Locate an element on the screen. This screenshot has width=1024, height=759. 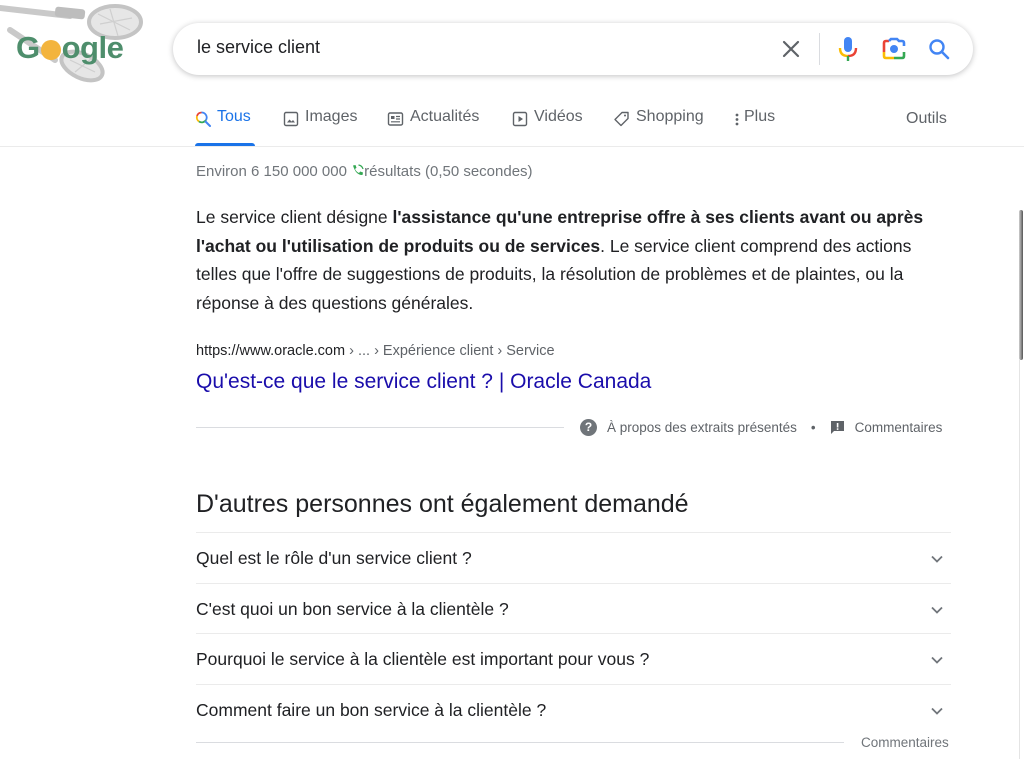
scrollbar-thumb is located at coordinates (1021, 285).